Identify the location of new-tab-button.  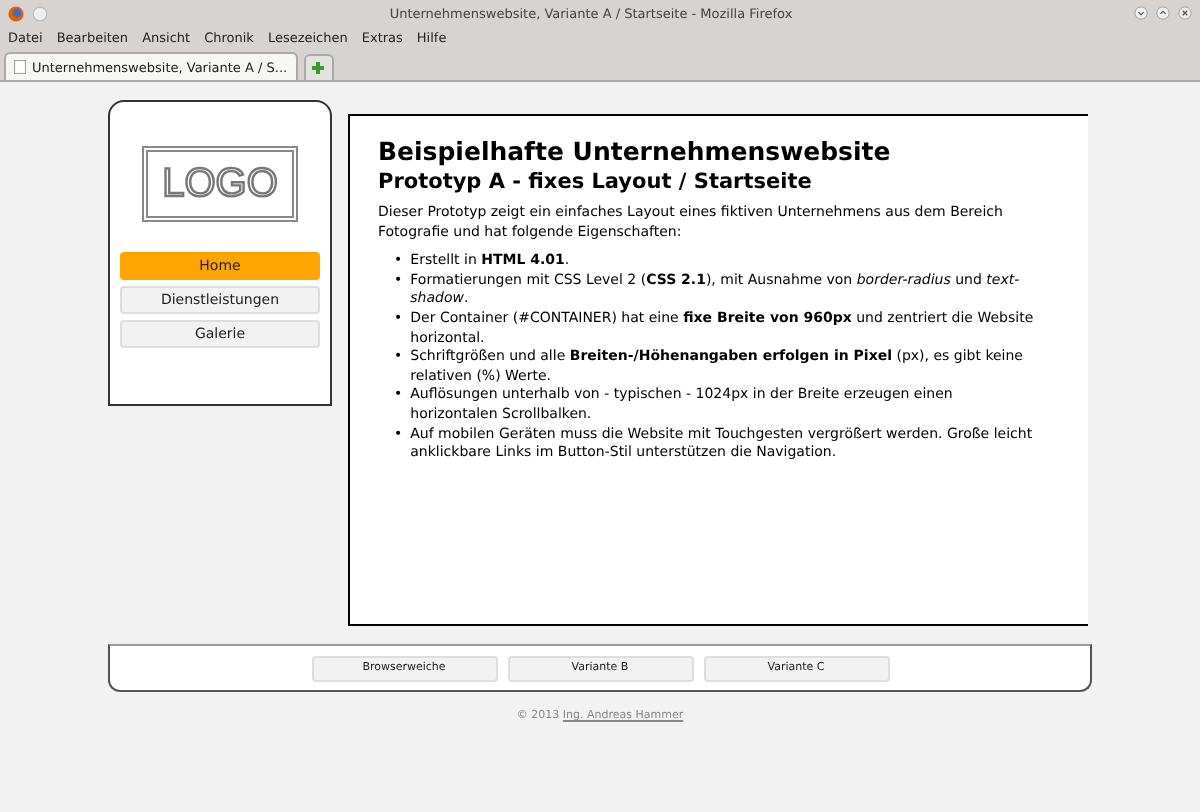
(318, 67).